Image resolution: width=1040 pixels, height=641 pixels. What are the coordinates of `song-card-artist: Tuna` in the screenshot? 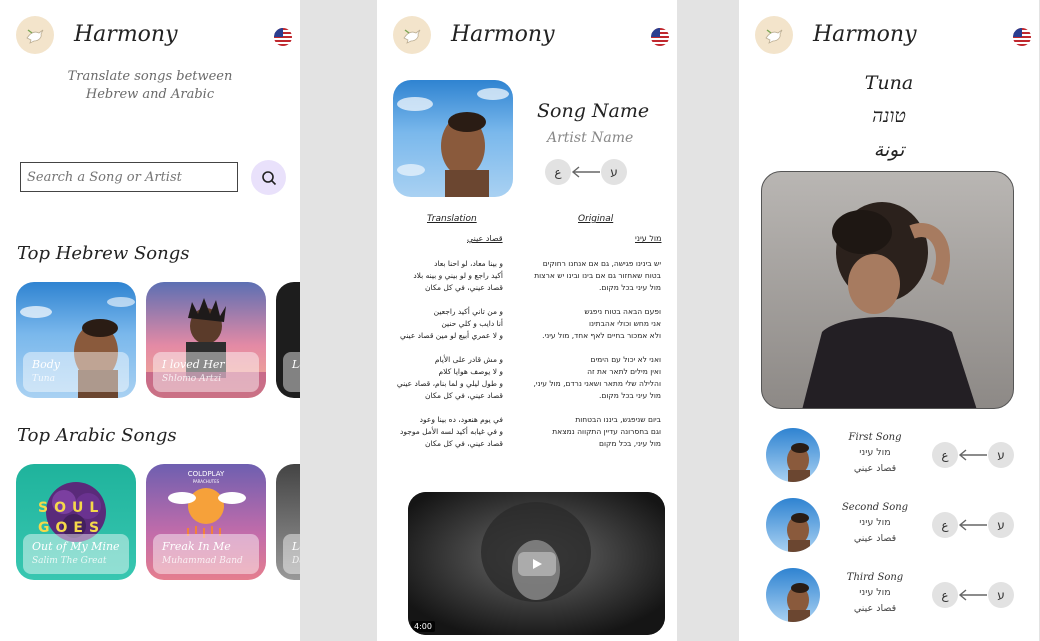 It's located at (43, 379).